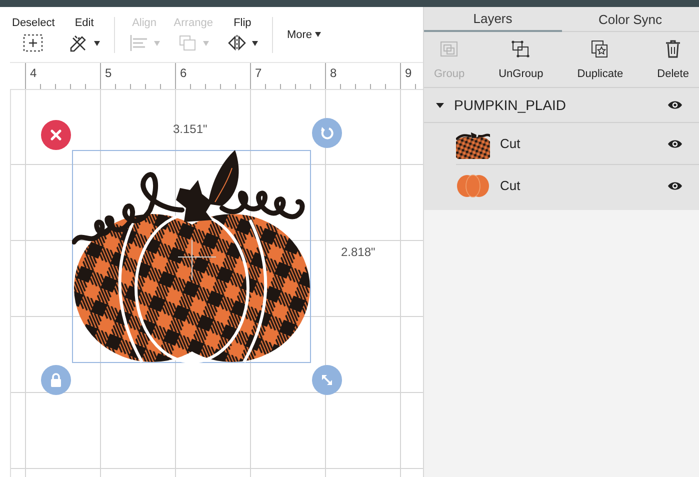  What do you see at coordinates (236, 43) in the screenshot?
I see `flip-icon` at bounding box center [236, 43].